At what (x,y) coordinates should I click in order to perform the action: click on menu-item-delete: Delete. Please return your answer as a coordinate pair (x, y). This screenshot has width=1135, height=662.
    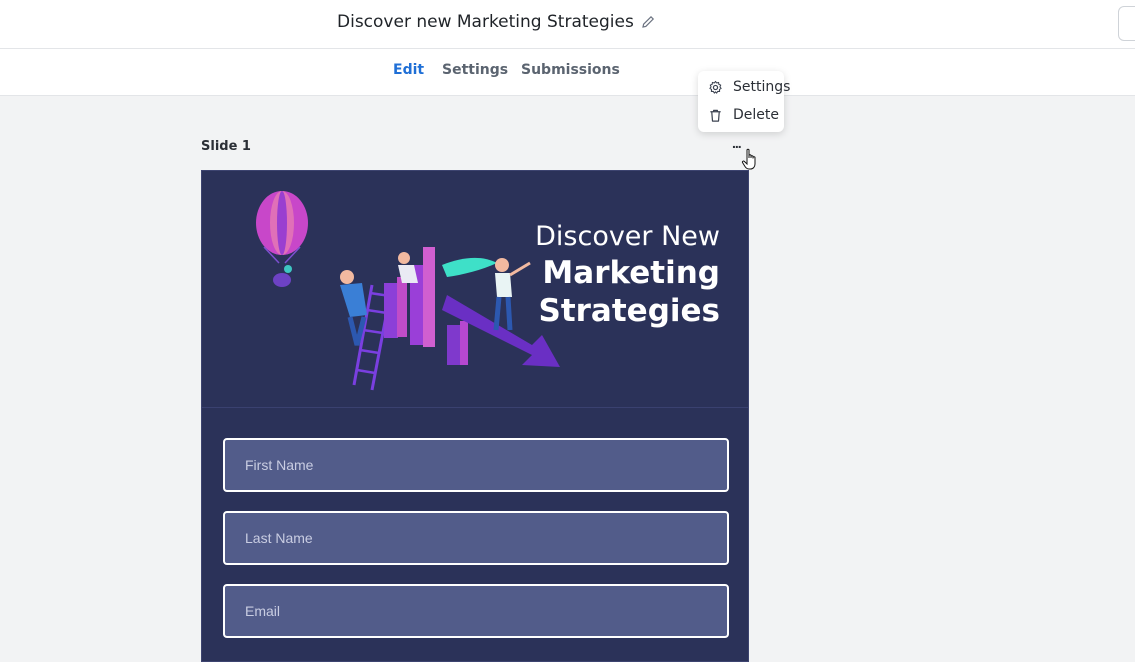
    Looking at the image, I should click on (743, 115).